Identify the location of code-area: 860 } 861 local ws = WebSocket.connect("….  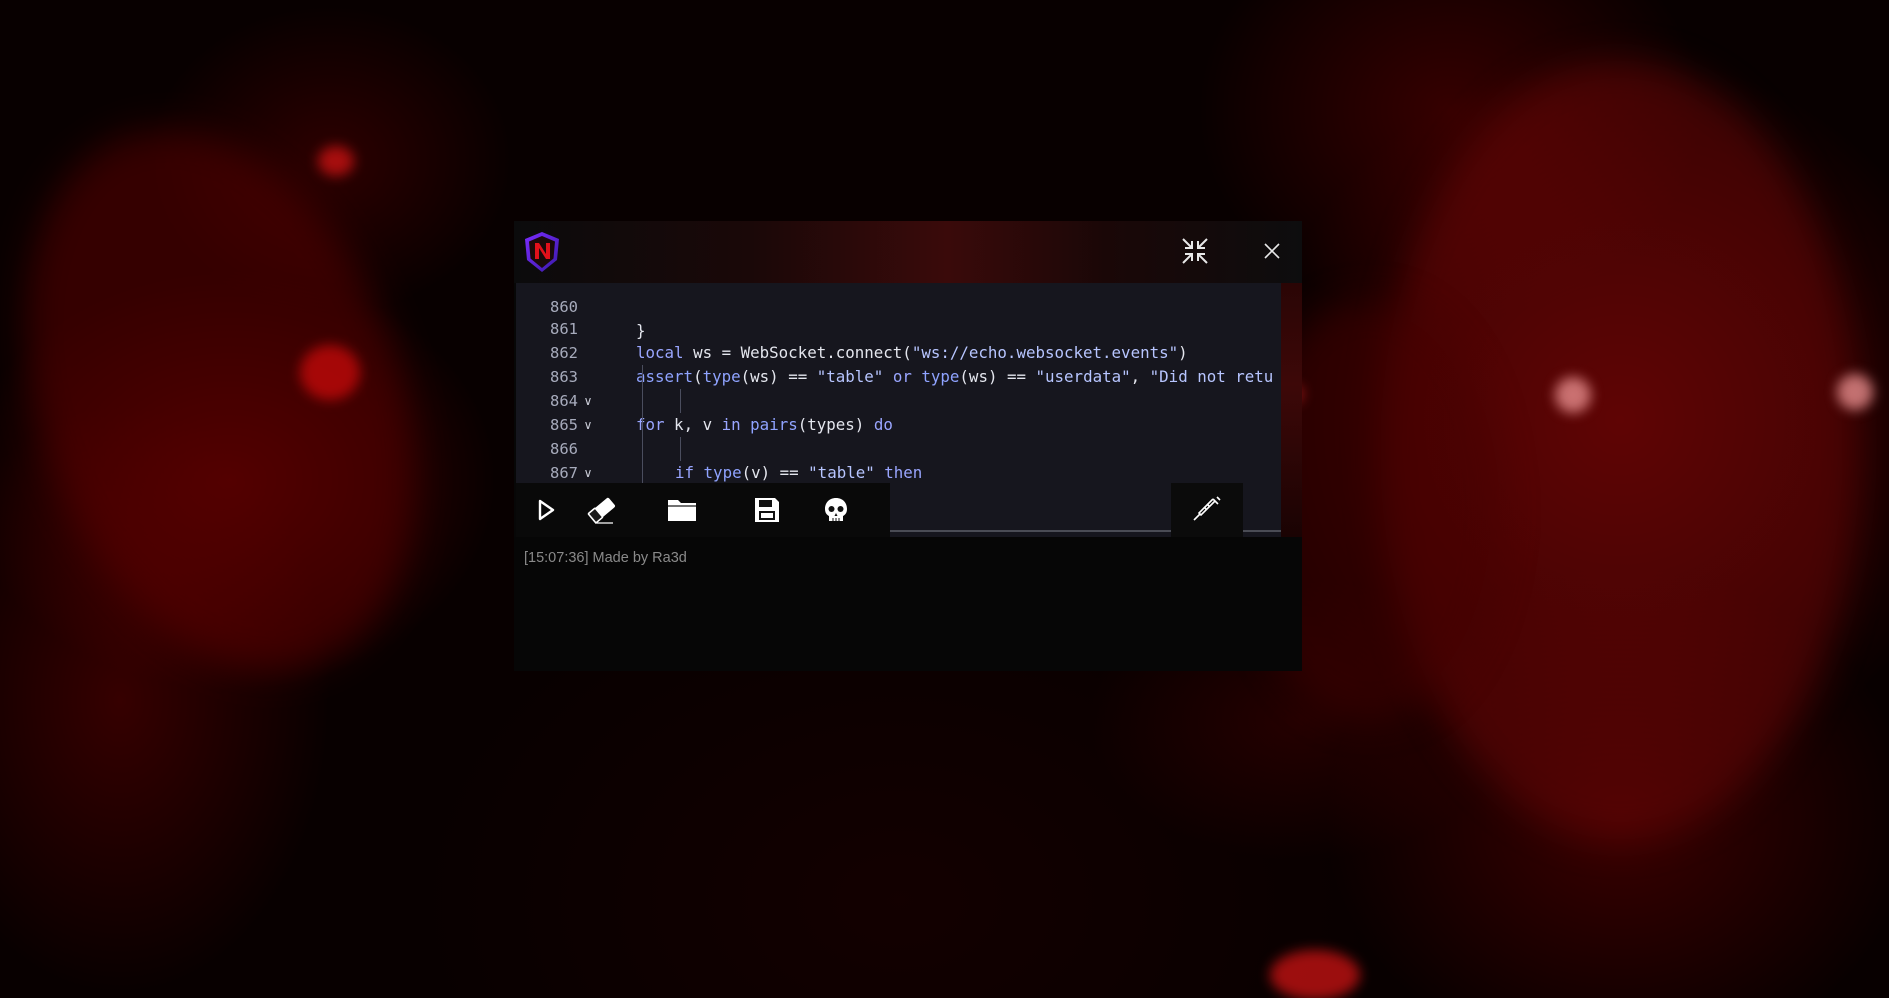
(898, 383).